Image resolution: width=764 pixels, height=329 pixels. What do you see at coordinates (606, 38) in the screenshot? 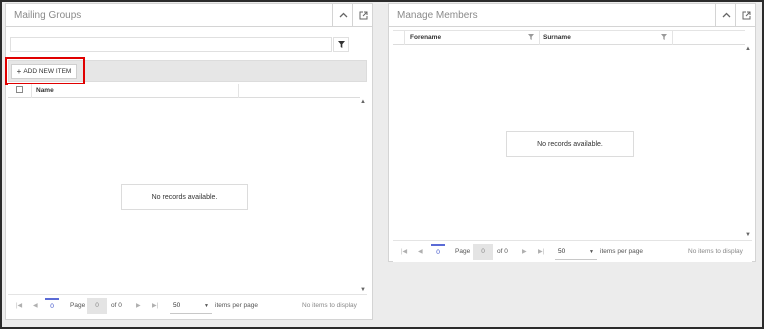
I see `column-header-surname: Surname` at bounding box center [606, 38].